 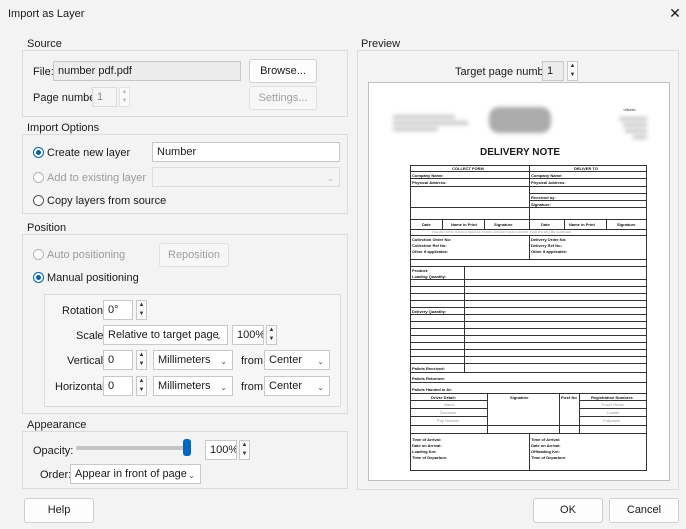 What do you see at coordinates (448, 420) in the screenshot?
I see `pay-number-placeholder: Pay Number` at bounding box center [448, 420].